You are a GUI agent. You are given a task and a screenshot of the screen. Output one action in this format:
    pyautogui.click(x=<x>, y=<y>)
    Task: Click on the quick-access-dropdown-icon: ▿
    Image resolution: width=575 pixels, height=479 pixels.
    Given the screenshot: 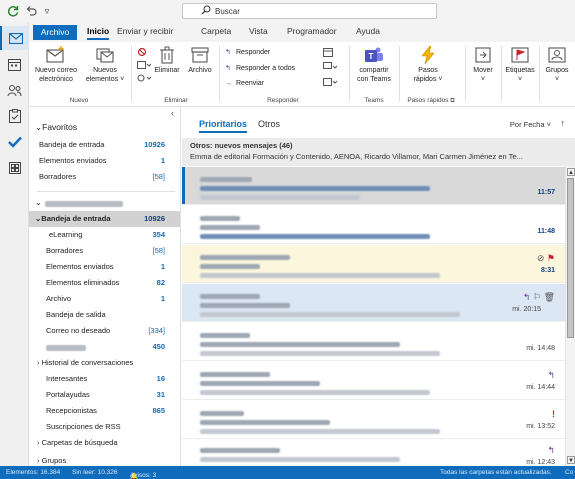 What is the action you would take?
    pyautogui.click(x=47, y=11)
    